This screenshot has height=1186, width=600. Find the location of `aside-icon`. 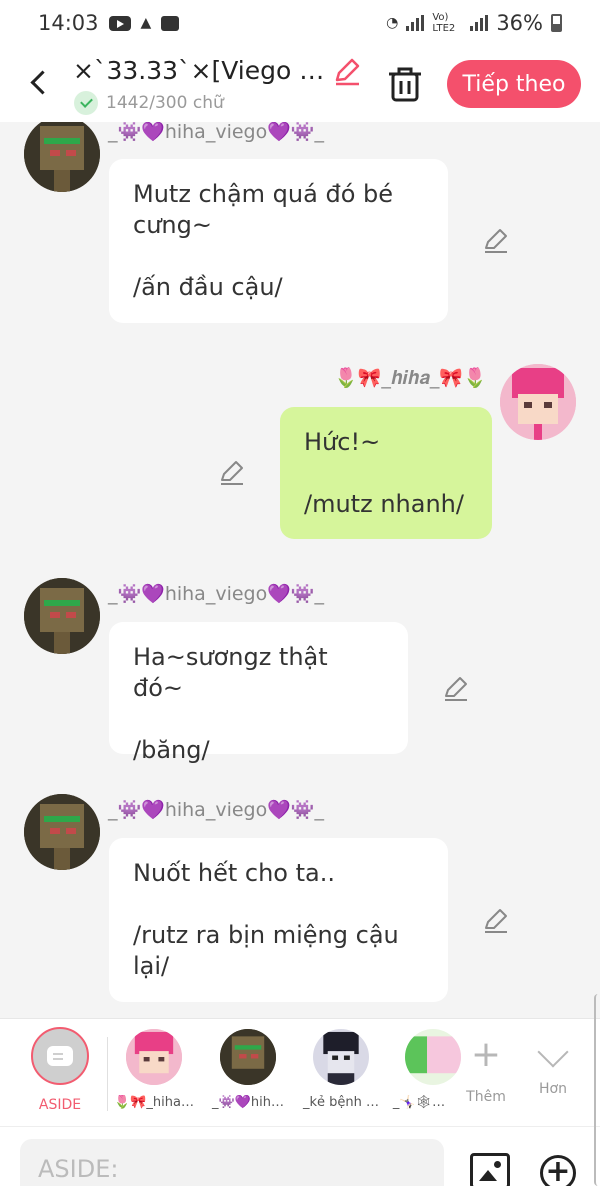

aside-icon is located at coordinates (60, 1056).